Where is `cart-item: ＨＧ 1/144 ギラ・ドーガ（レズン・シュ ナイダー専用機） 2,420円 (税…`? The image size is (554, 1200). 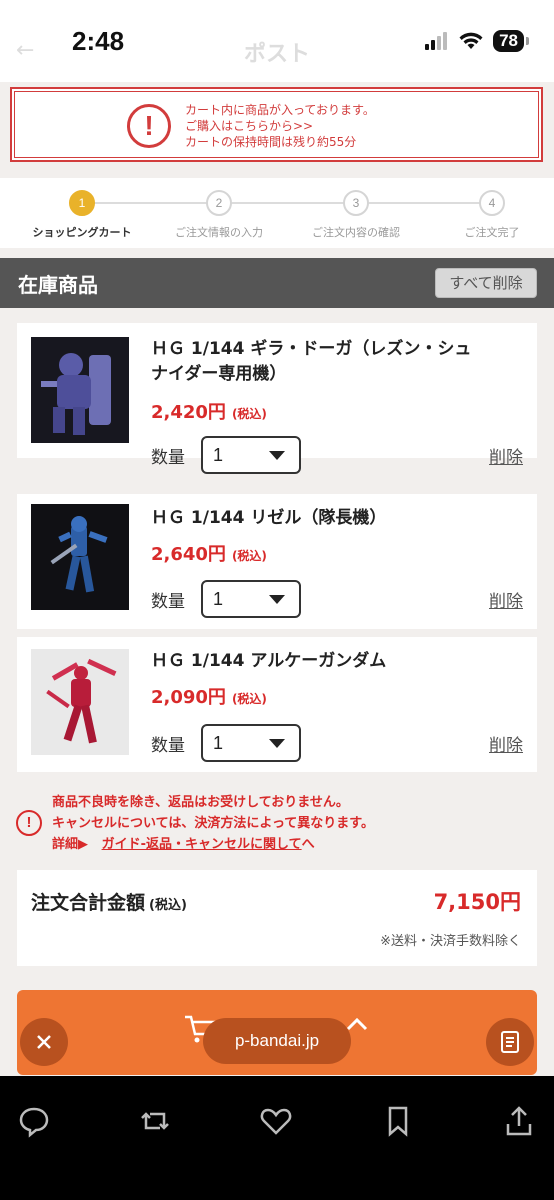
cart-item: ＨＧ 1/144 ギラ・ドーガ（レズン・シュ ナイダー専用機） 2,420円 (税… is located at coordinates (277, 398).